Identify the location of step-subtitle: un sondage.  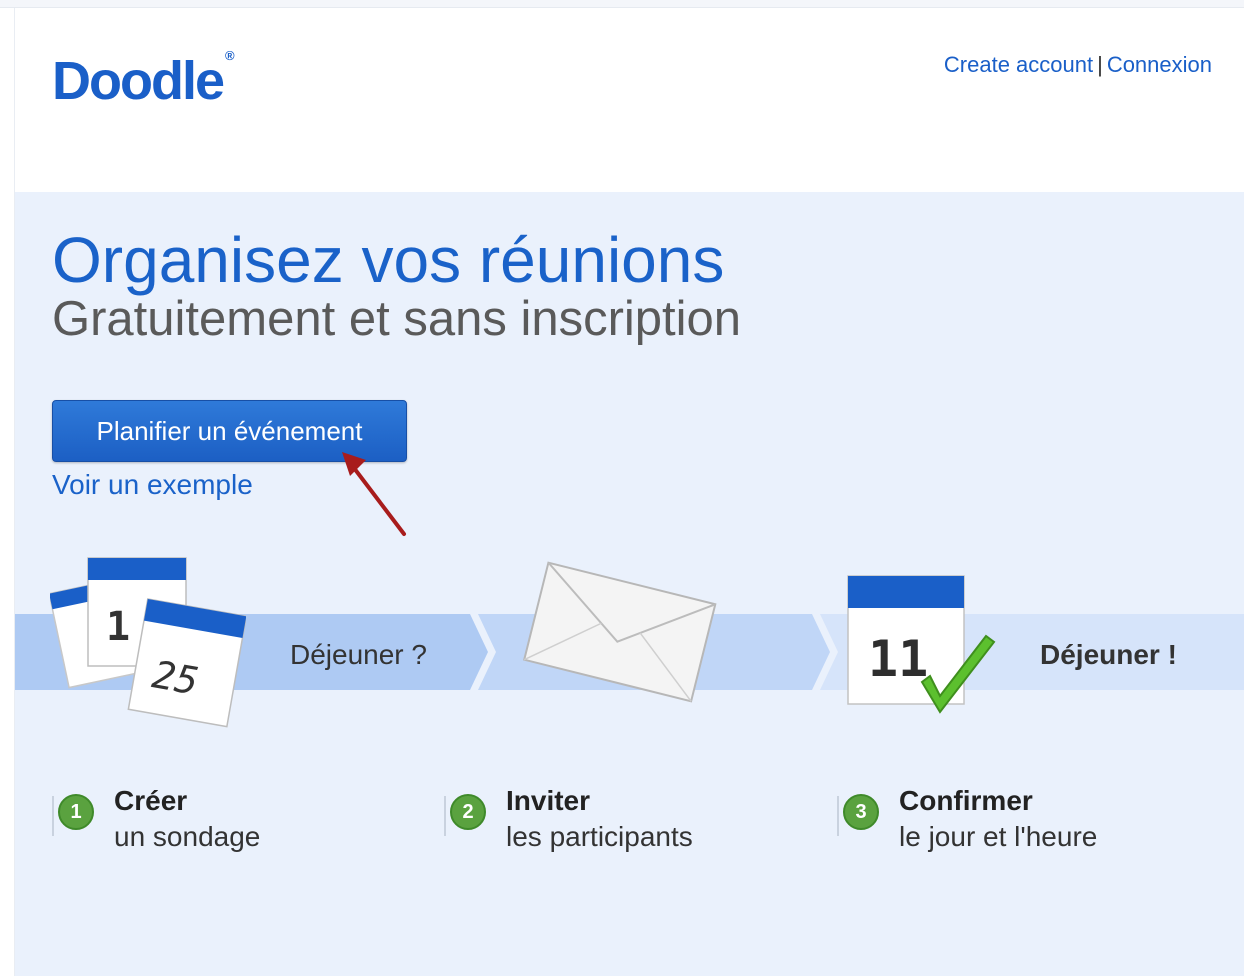
(187, 836).